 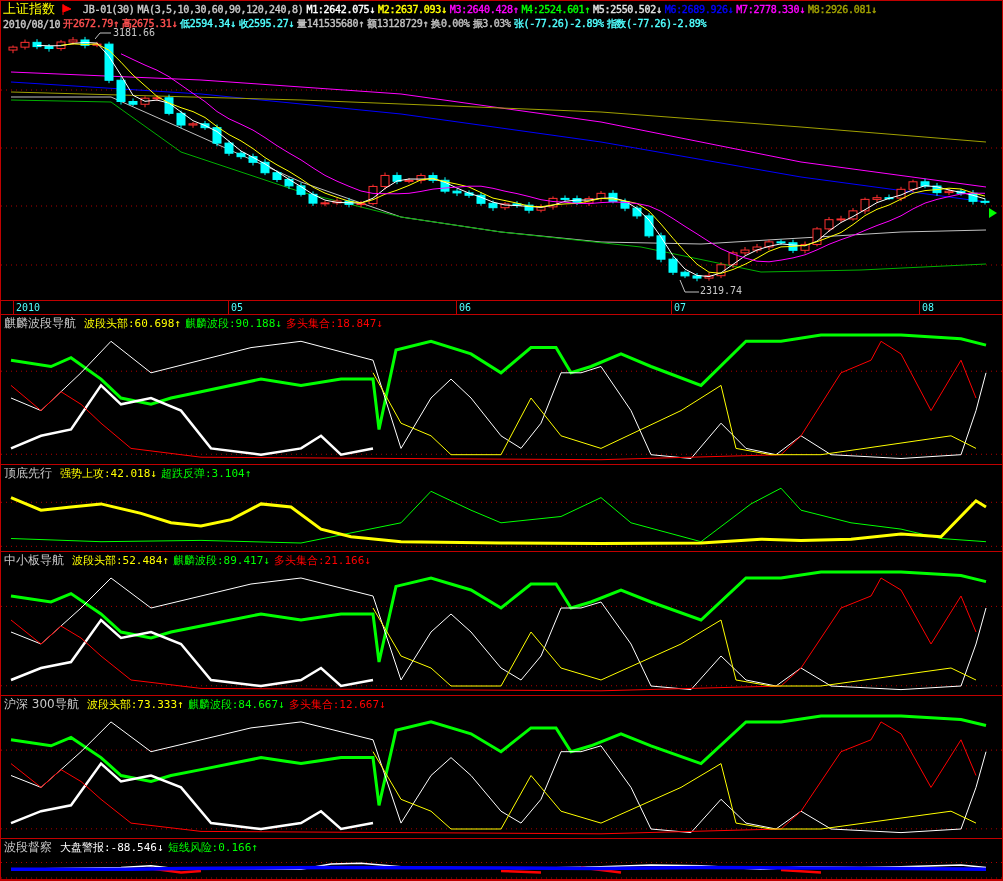 I want to click on ma-value: M5:2550.502↓, so click(x=627, y=9).